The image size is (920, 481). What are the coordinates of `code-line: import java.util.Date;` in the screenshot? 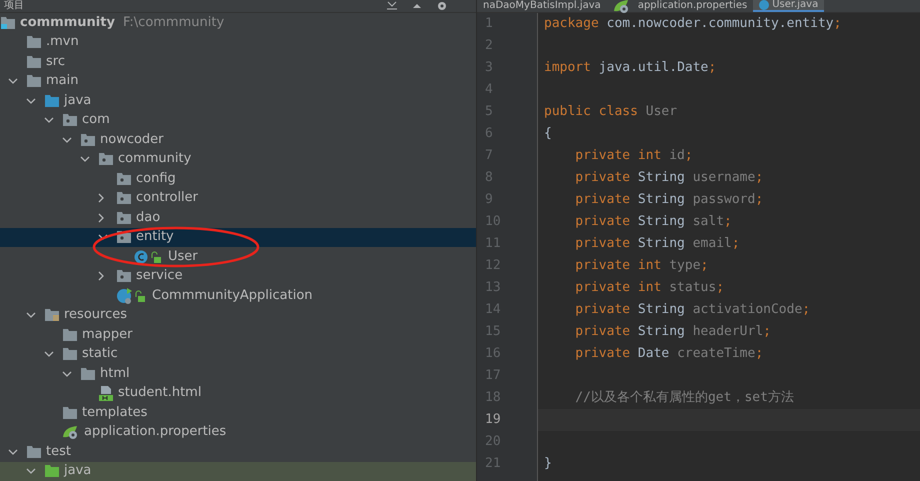 It's located at (630, 67).